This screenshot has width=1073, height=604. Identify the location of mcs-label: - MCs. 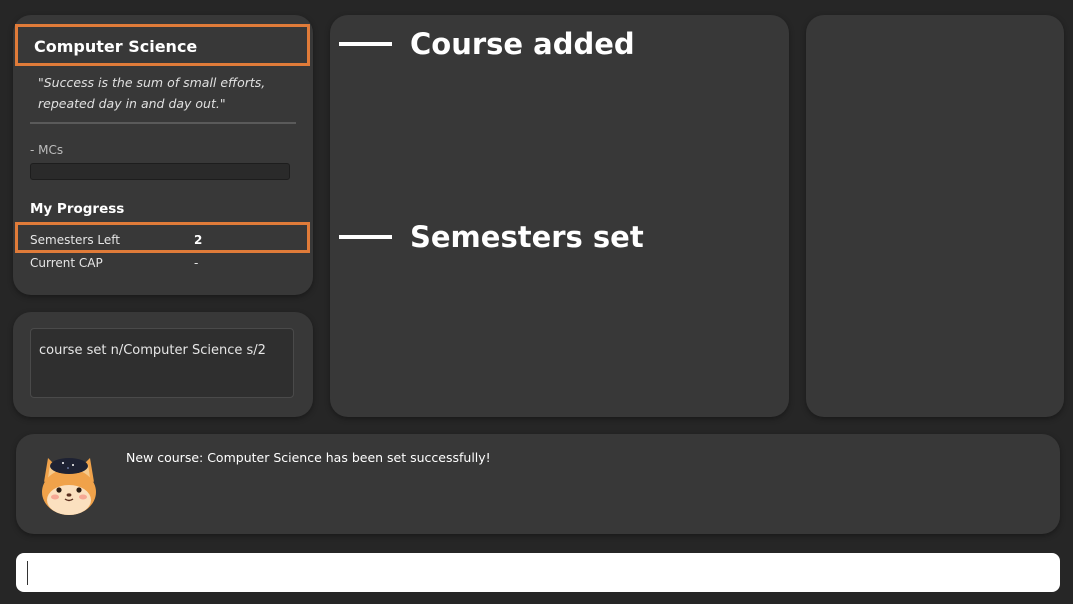
(47, 150).